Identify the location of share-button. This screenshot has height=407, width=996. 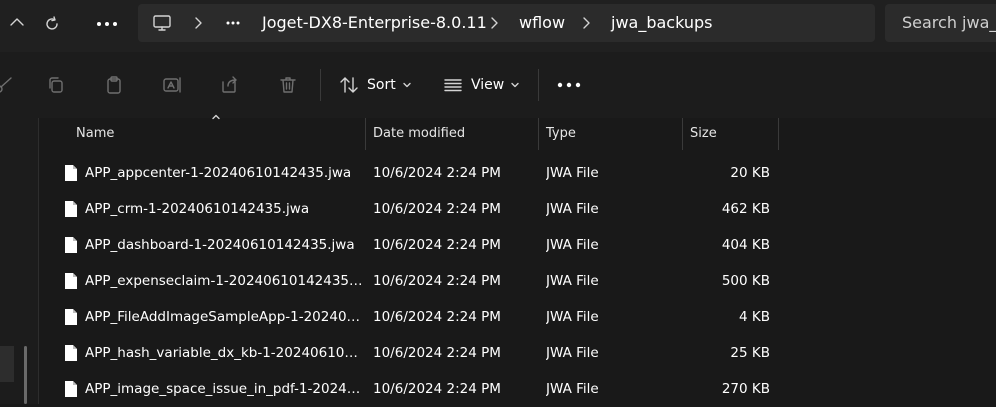
(230, 85).